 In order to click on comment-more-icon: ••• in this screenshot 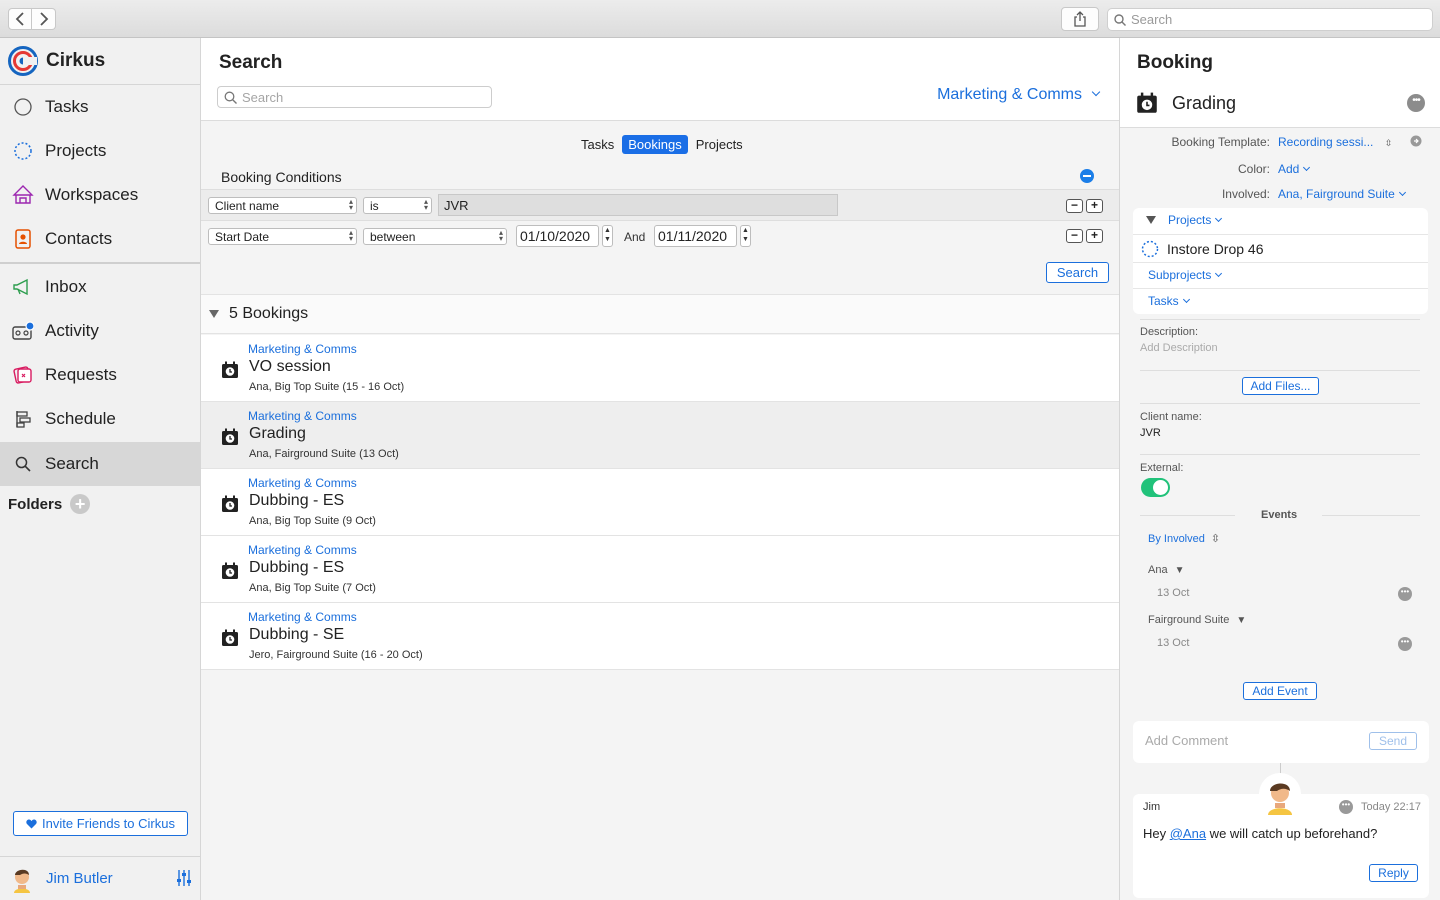, I will do `click(1346, 807)`.